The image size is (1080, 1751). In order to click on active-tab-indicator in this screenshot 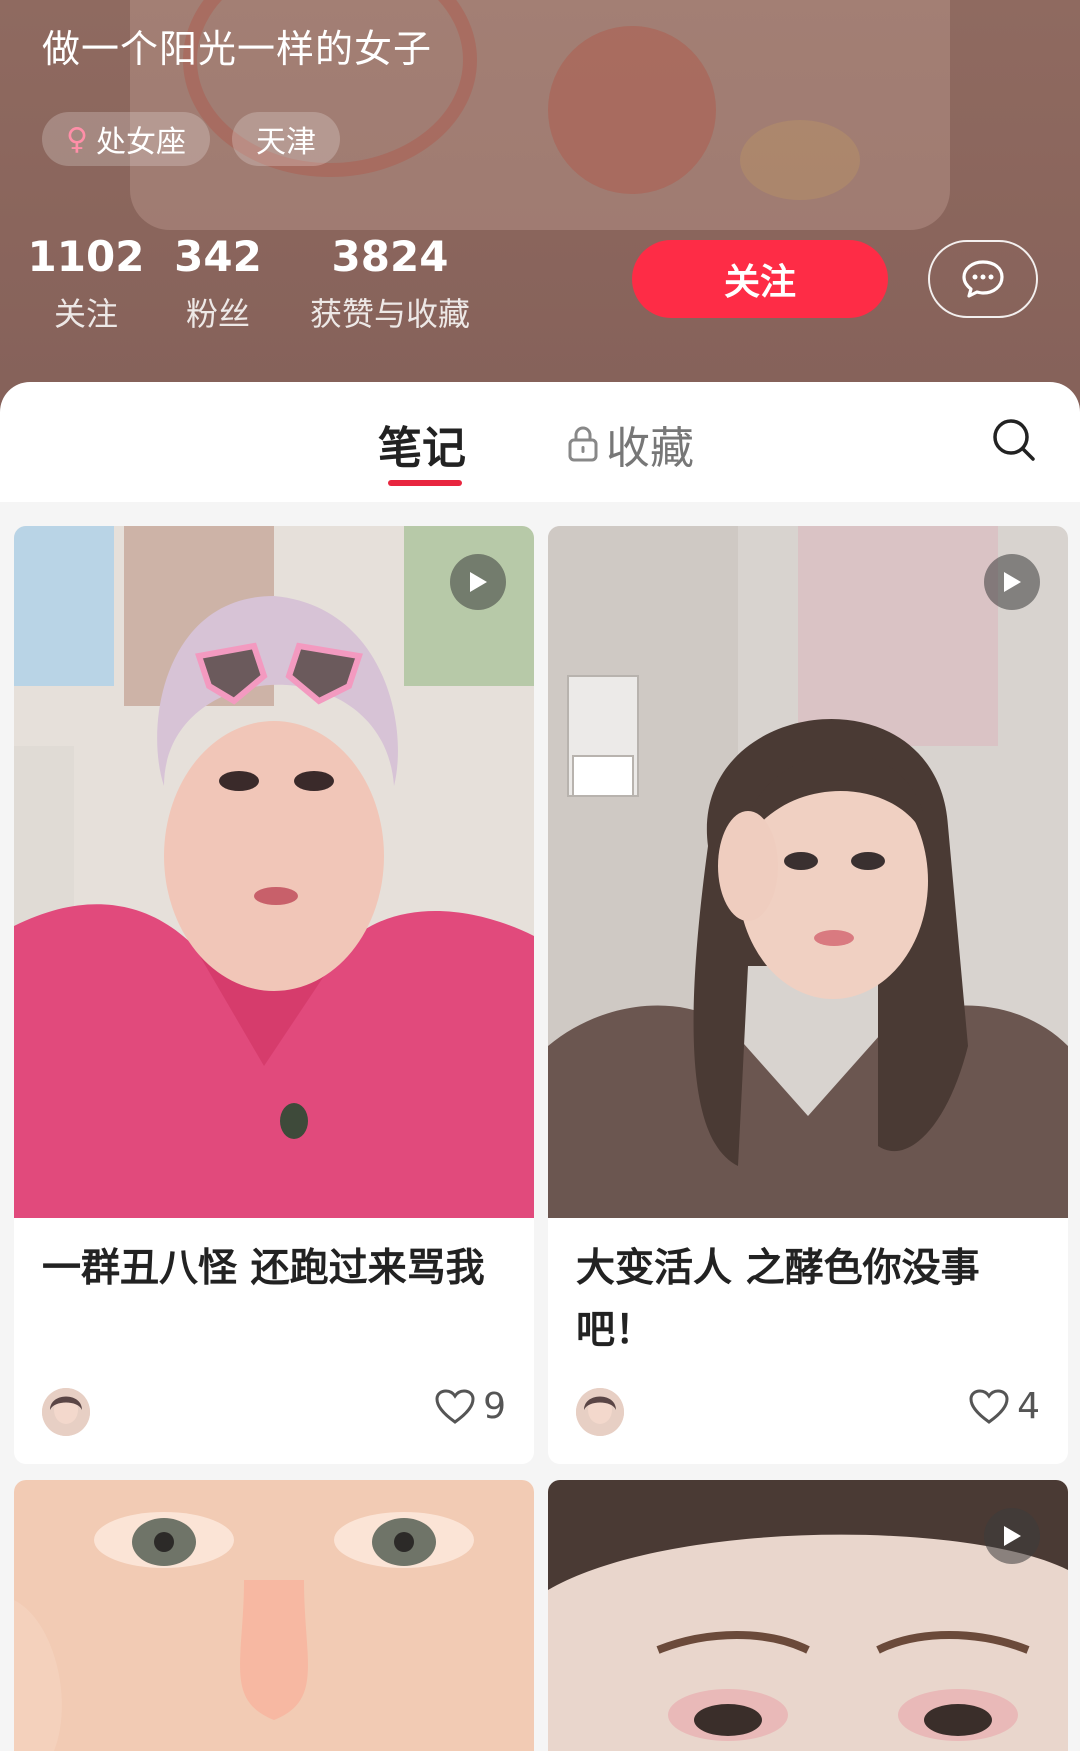, I will do `click(425, 483)`.